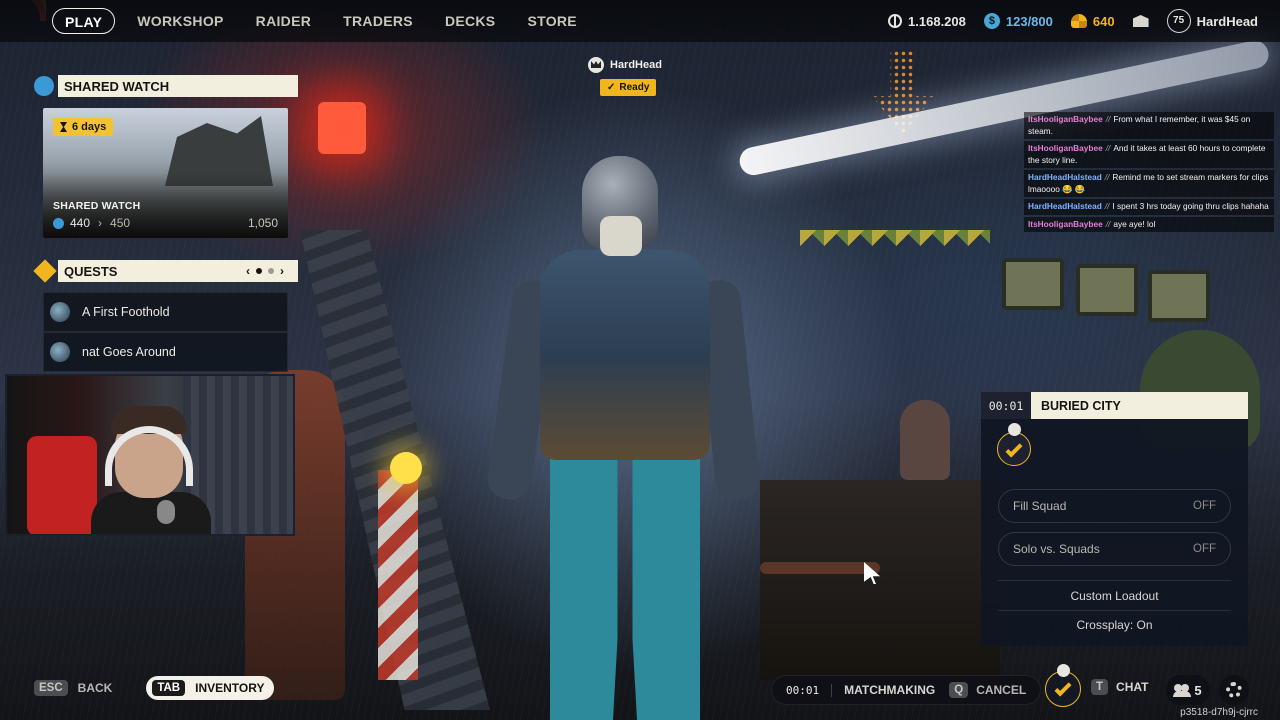 The height and width of the screenshot is (720, 1280). What do you see at coordinates (230, 688) in the screenshot?
I see `inventory-label: INVENTORY` at bounding box center [230, 688].